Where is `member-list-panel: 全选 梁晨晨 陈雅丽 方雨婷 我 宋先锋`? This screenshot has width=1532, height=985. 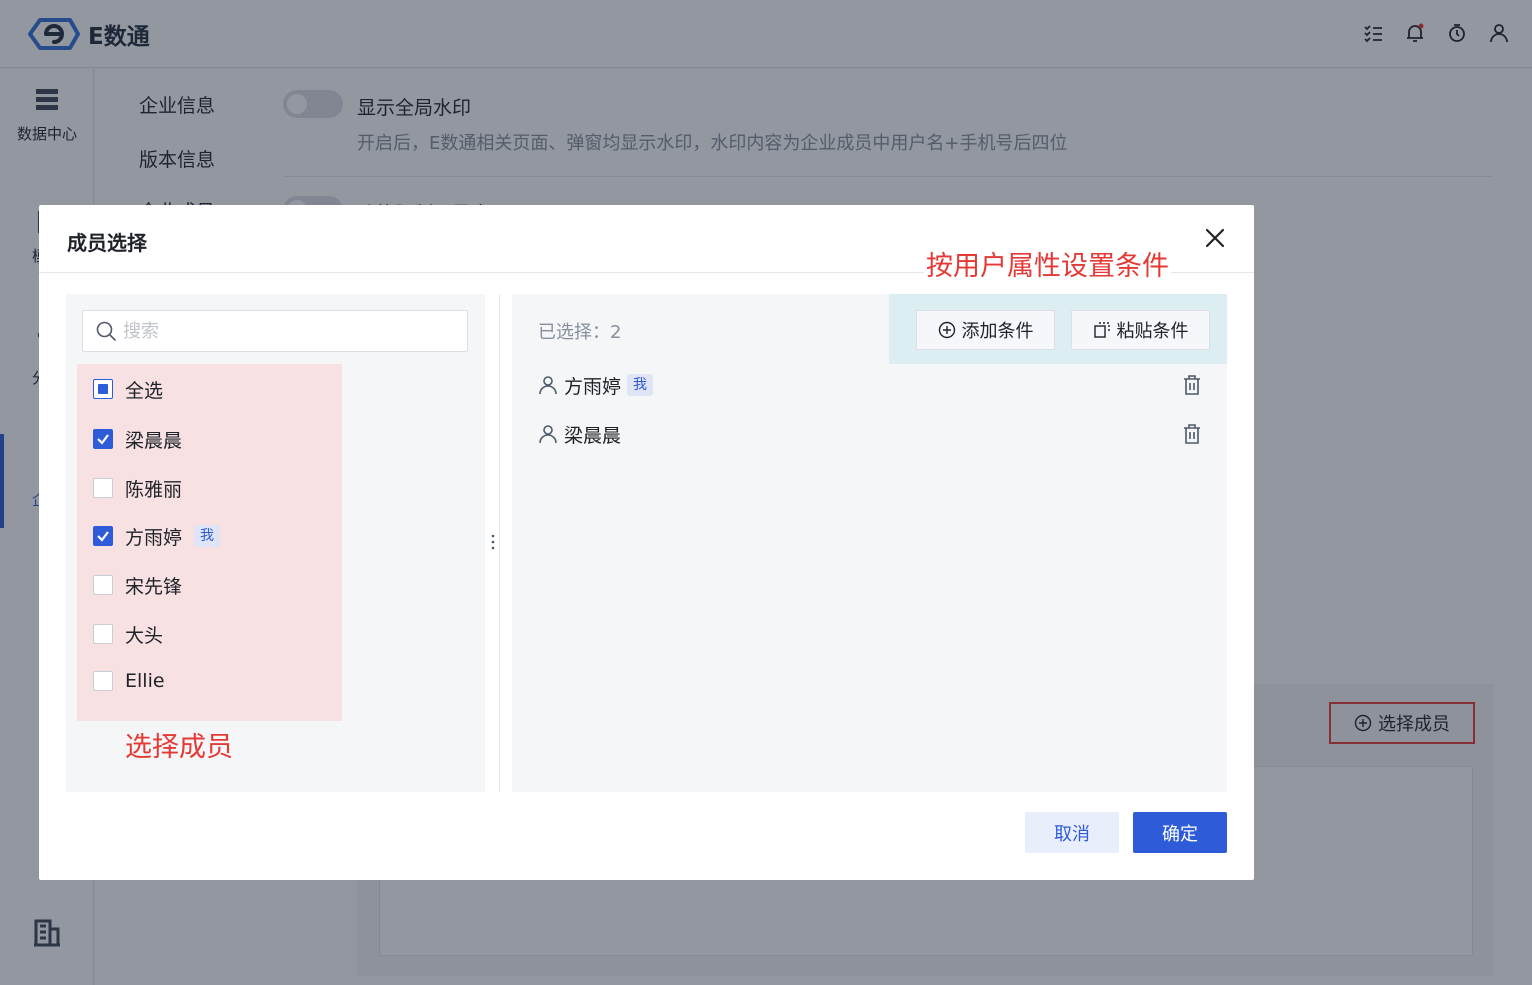
member-list-panel: 全选 梁晨晨 陈雅丽 方雨婷 我 宋先锋 is located at coordinates (275, 543).